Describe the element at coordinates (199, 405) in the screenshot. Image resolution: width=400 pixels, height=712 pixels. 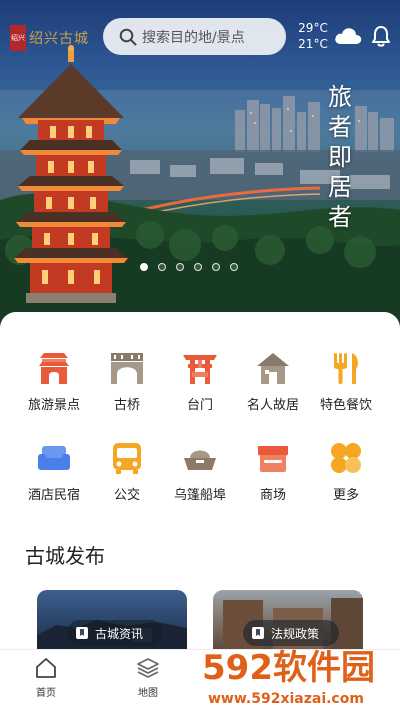
I see `category-label: 台门` at that location.